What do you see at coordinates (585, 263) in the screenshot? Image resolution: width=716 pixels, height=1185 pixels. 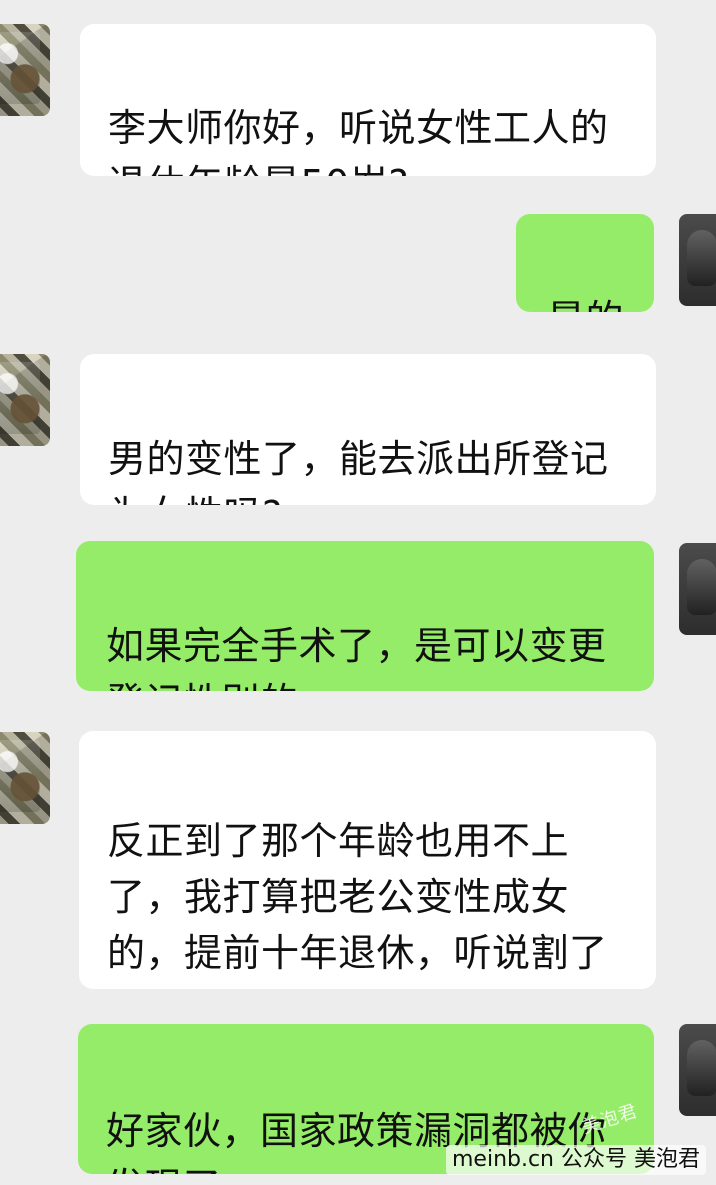 I see `outgoing-message-bubble: 是的` at bounding box center [585, 263].